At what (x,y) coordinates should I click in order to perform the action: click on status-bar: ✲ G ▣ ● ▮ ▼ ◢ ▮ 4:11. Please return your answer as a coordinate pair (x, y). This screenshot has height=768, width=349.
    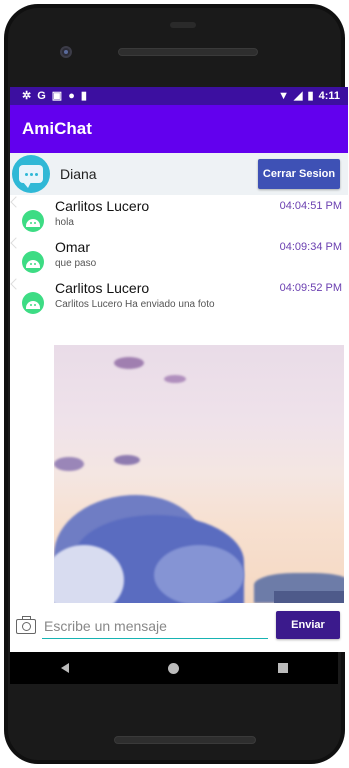
    Looking at the image, I should click on (179, 96).